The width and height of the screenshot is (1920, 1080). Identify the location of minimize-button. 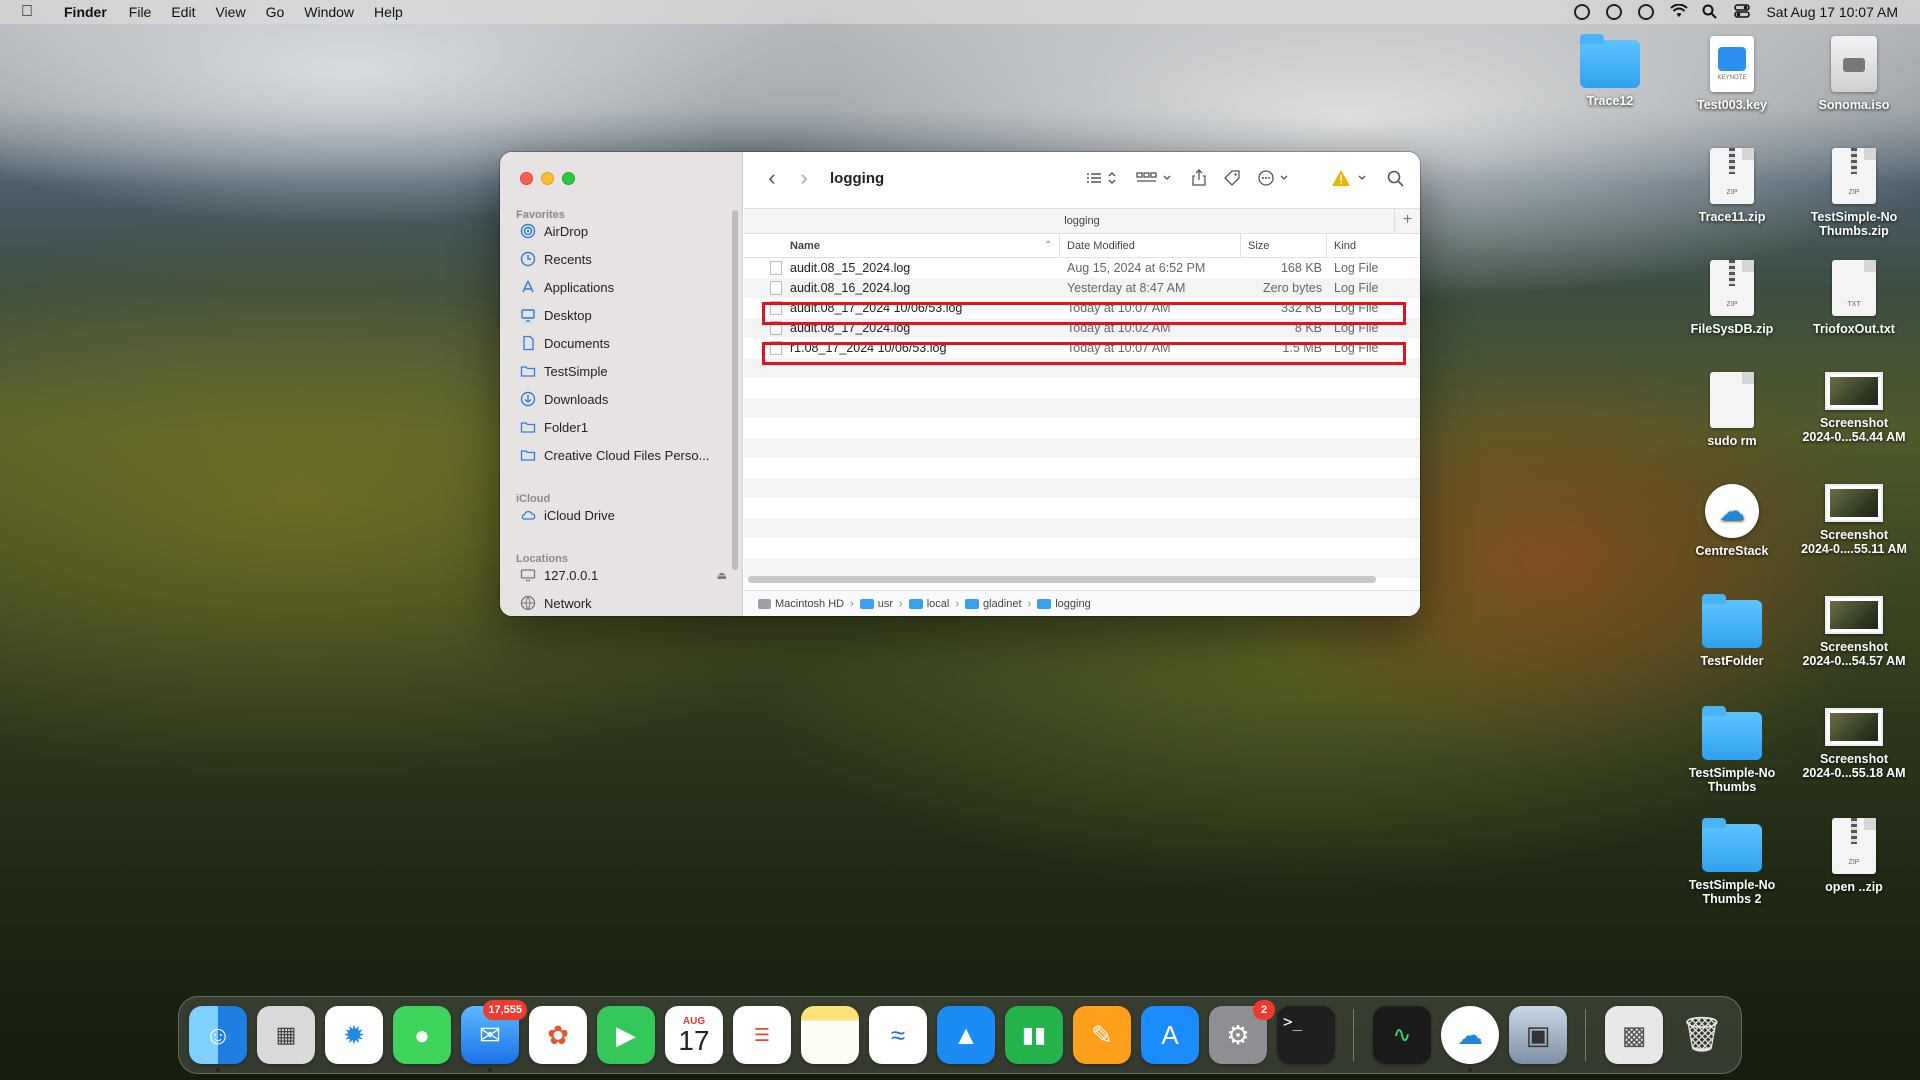
(547, 178).